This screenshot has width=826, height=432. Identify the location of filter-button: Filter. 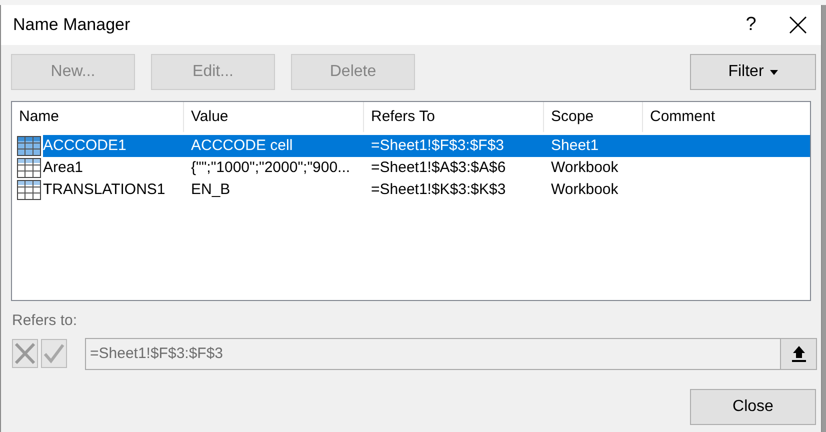
(753, 72).